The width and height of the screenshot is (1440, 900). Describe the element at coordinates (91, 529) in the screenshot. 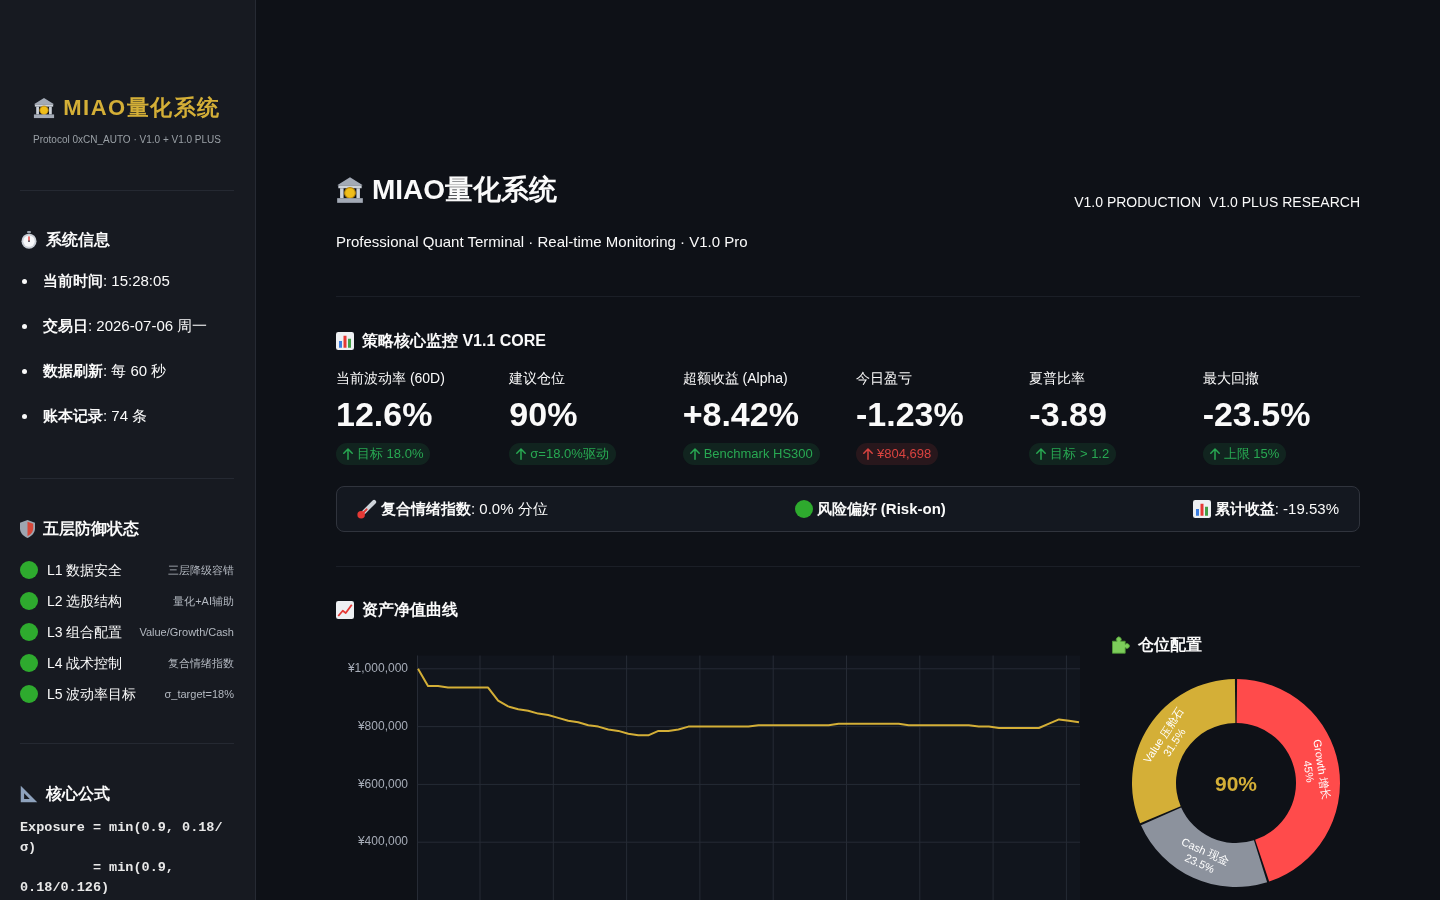

I see `section-heading: 五层防御状态` at that location.